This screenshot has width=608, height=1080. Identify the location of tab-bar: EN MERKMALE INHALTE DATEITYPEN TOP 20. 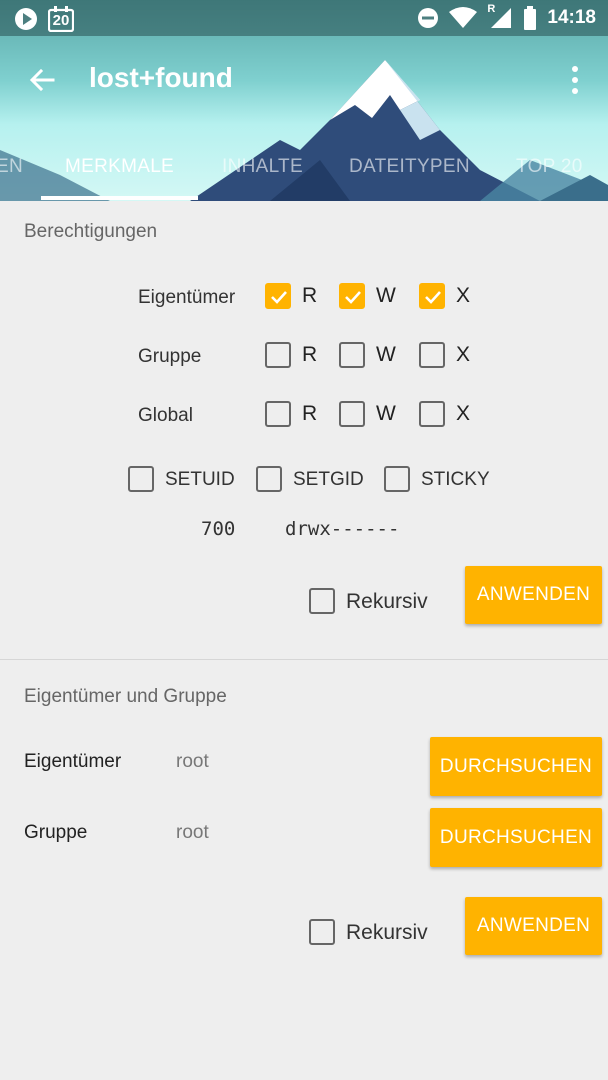
(304, 170).